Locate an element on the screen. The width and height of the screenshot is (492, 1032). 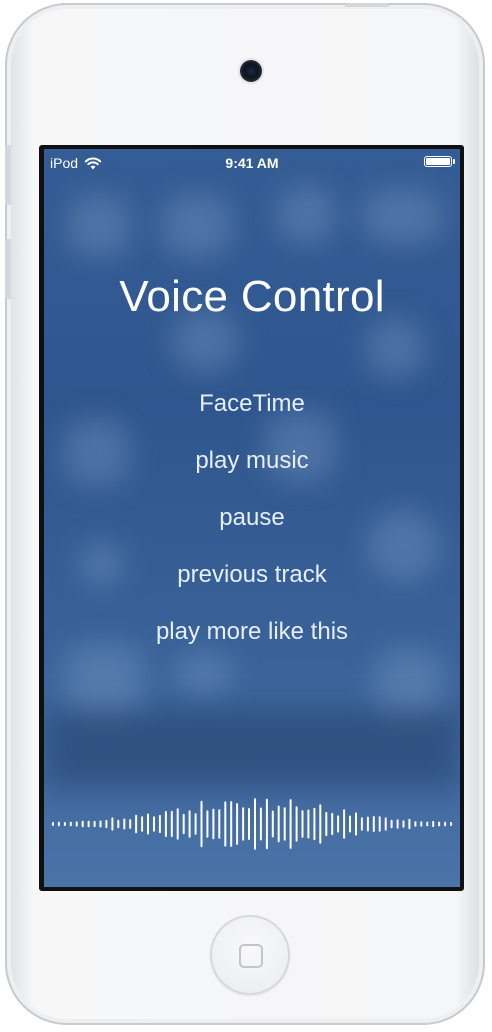
voice-command-previous-track: previous track is located at coordinates (252, 574).